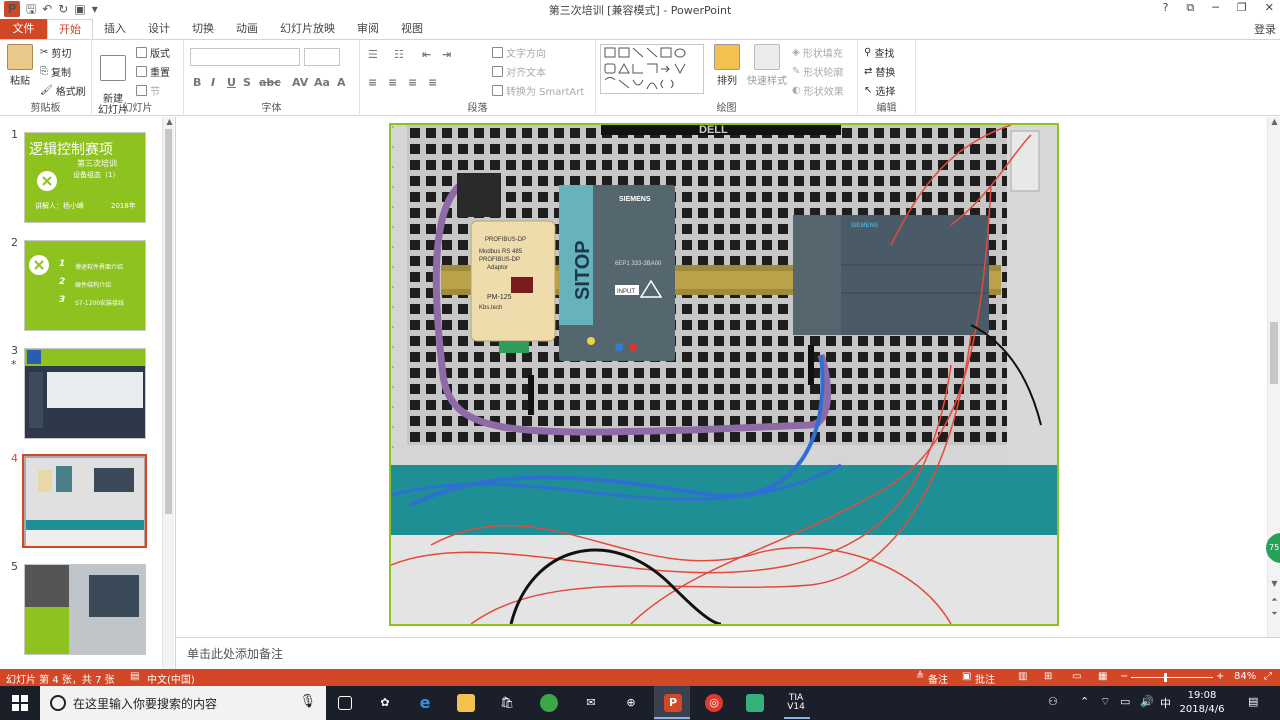 The width and height of the screenshot is (1280, 720). Describe the element at coordinates (134, 676) in the screenshot. I see `spellcheck-icon: ▤` at that location.